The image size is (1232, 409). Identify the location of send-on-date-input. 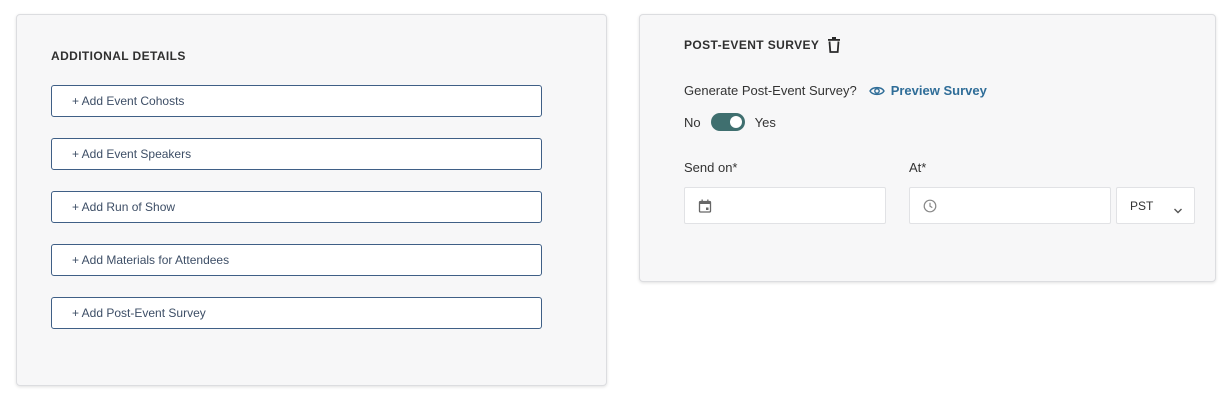
(785, 205).